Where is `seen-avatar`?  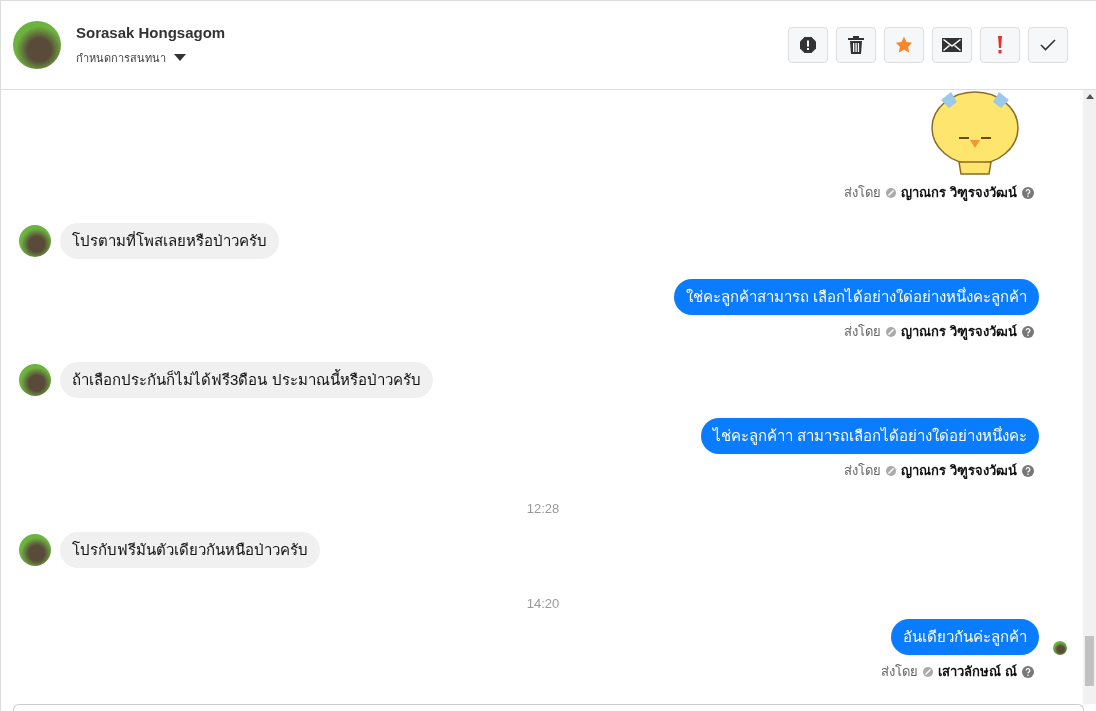
seen-avatar is located at coordinates (1060, 648).